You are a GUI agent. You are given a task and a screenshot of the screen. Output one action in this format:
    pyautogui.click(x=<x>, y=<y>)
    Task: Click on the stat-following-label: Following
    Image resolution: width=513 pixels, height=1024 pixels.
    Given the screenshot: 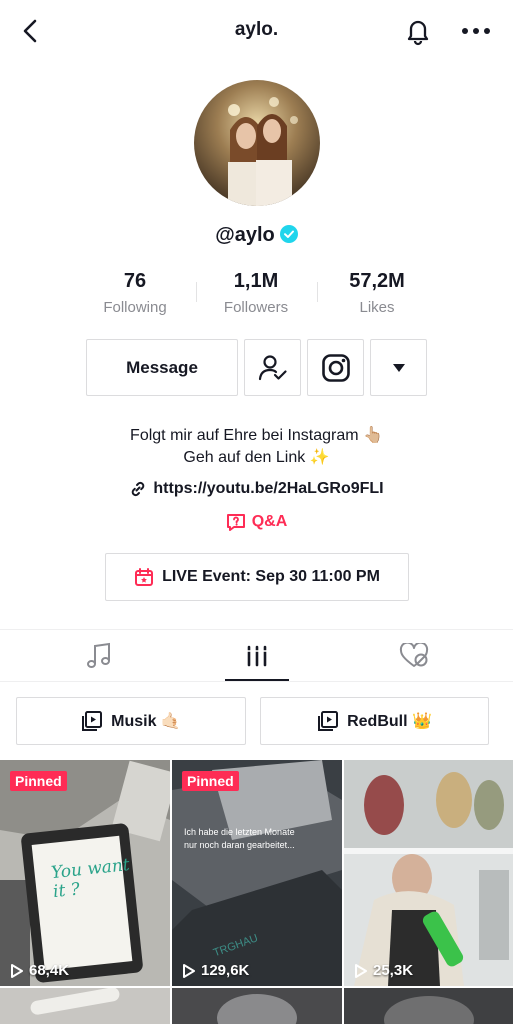 What is the action you would take?
    pyautogui.click(x=135, y=307)
    